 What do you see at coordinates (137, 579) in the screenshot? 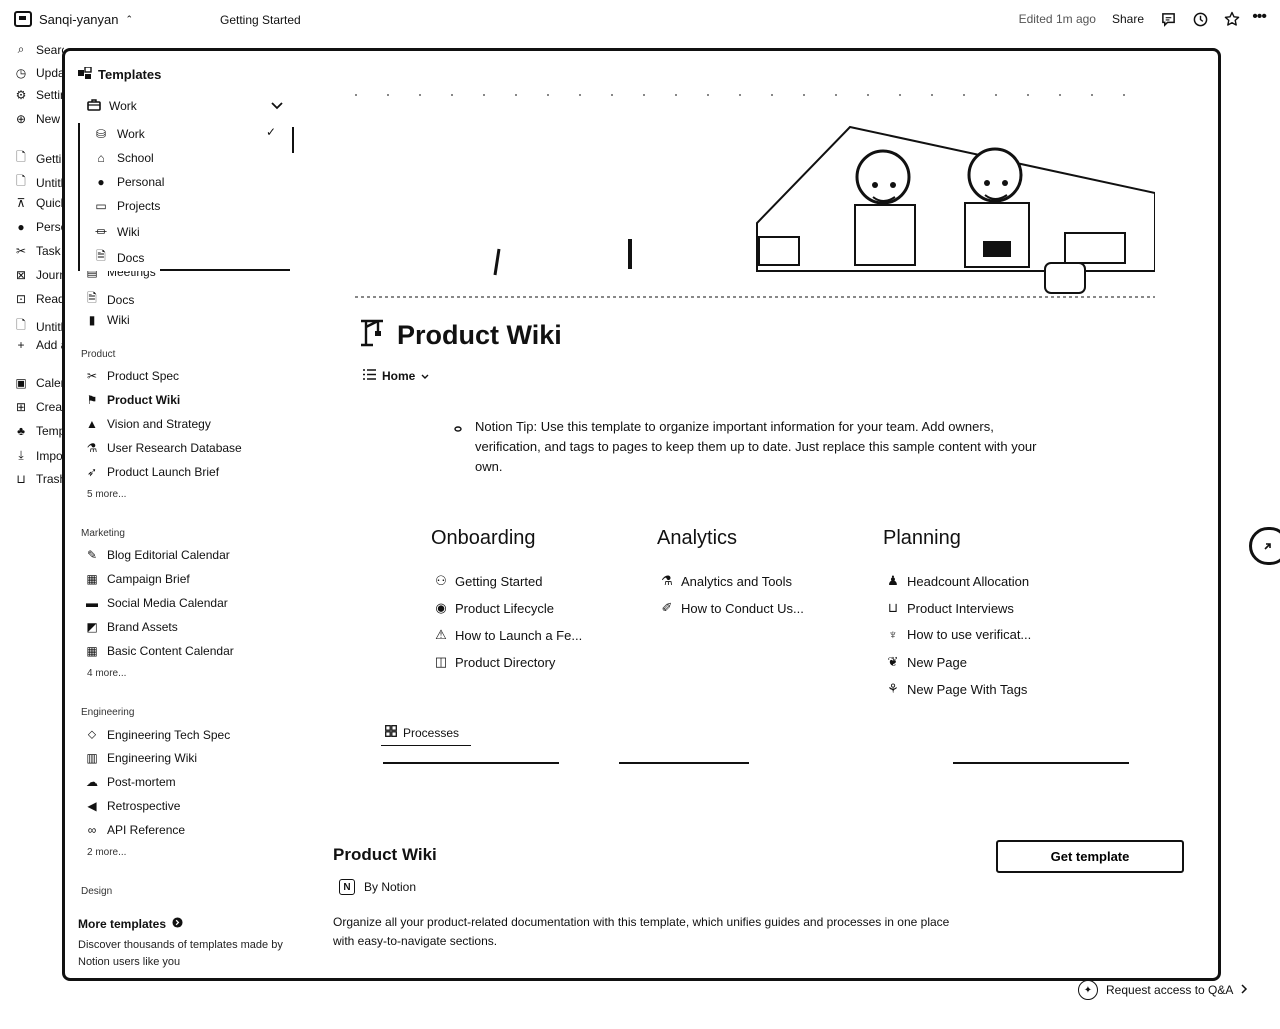
I see `template-item: ▦ Campaign Brief` at bounding box center [137, 579].